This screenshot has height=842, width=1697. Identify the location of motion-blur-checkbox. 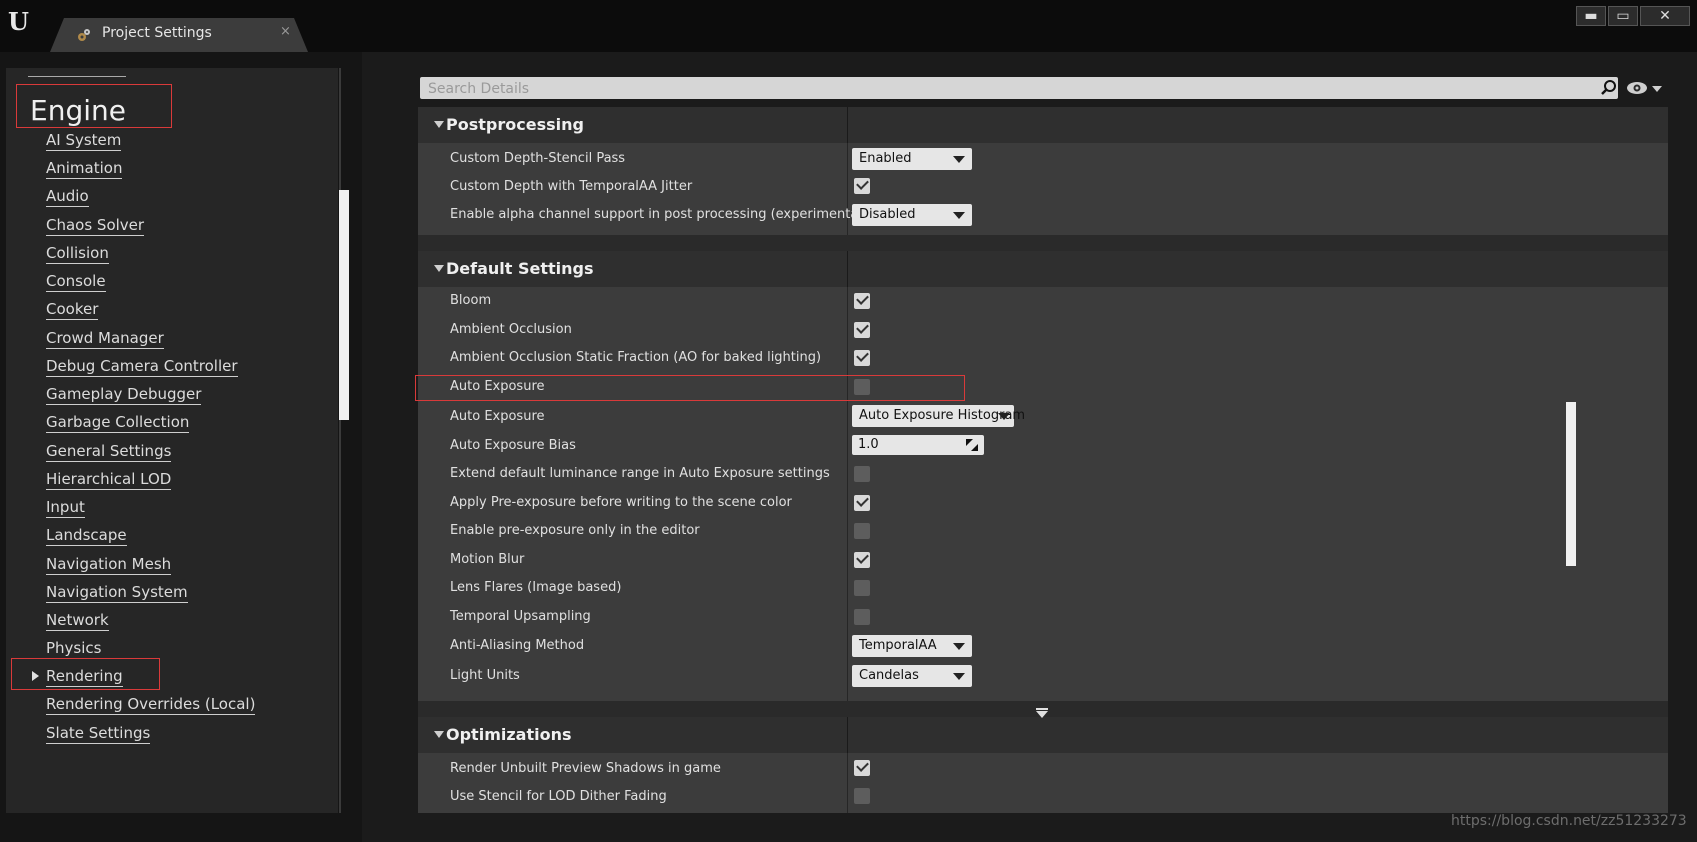
(862, 559).